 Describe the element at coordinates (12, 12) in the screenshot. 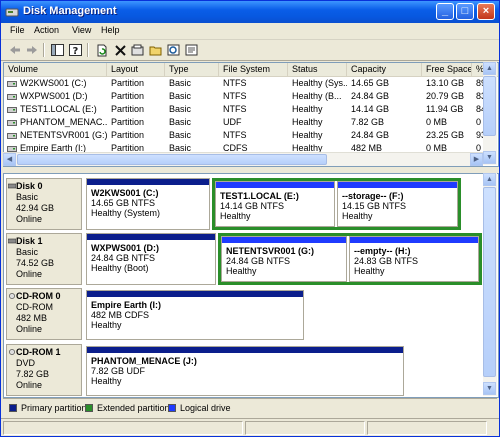

I see `disk-management-icon` at that location.